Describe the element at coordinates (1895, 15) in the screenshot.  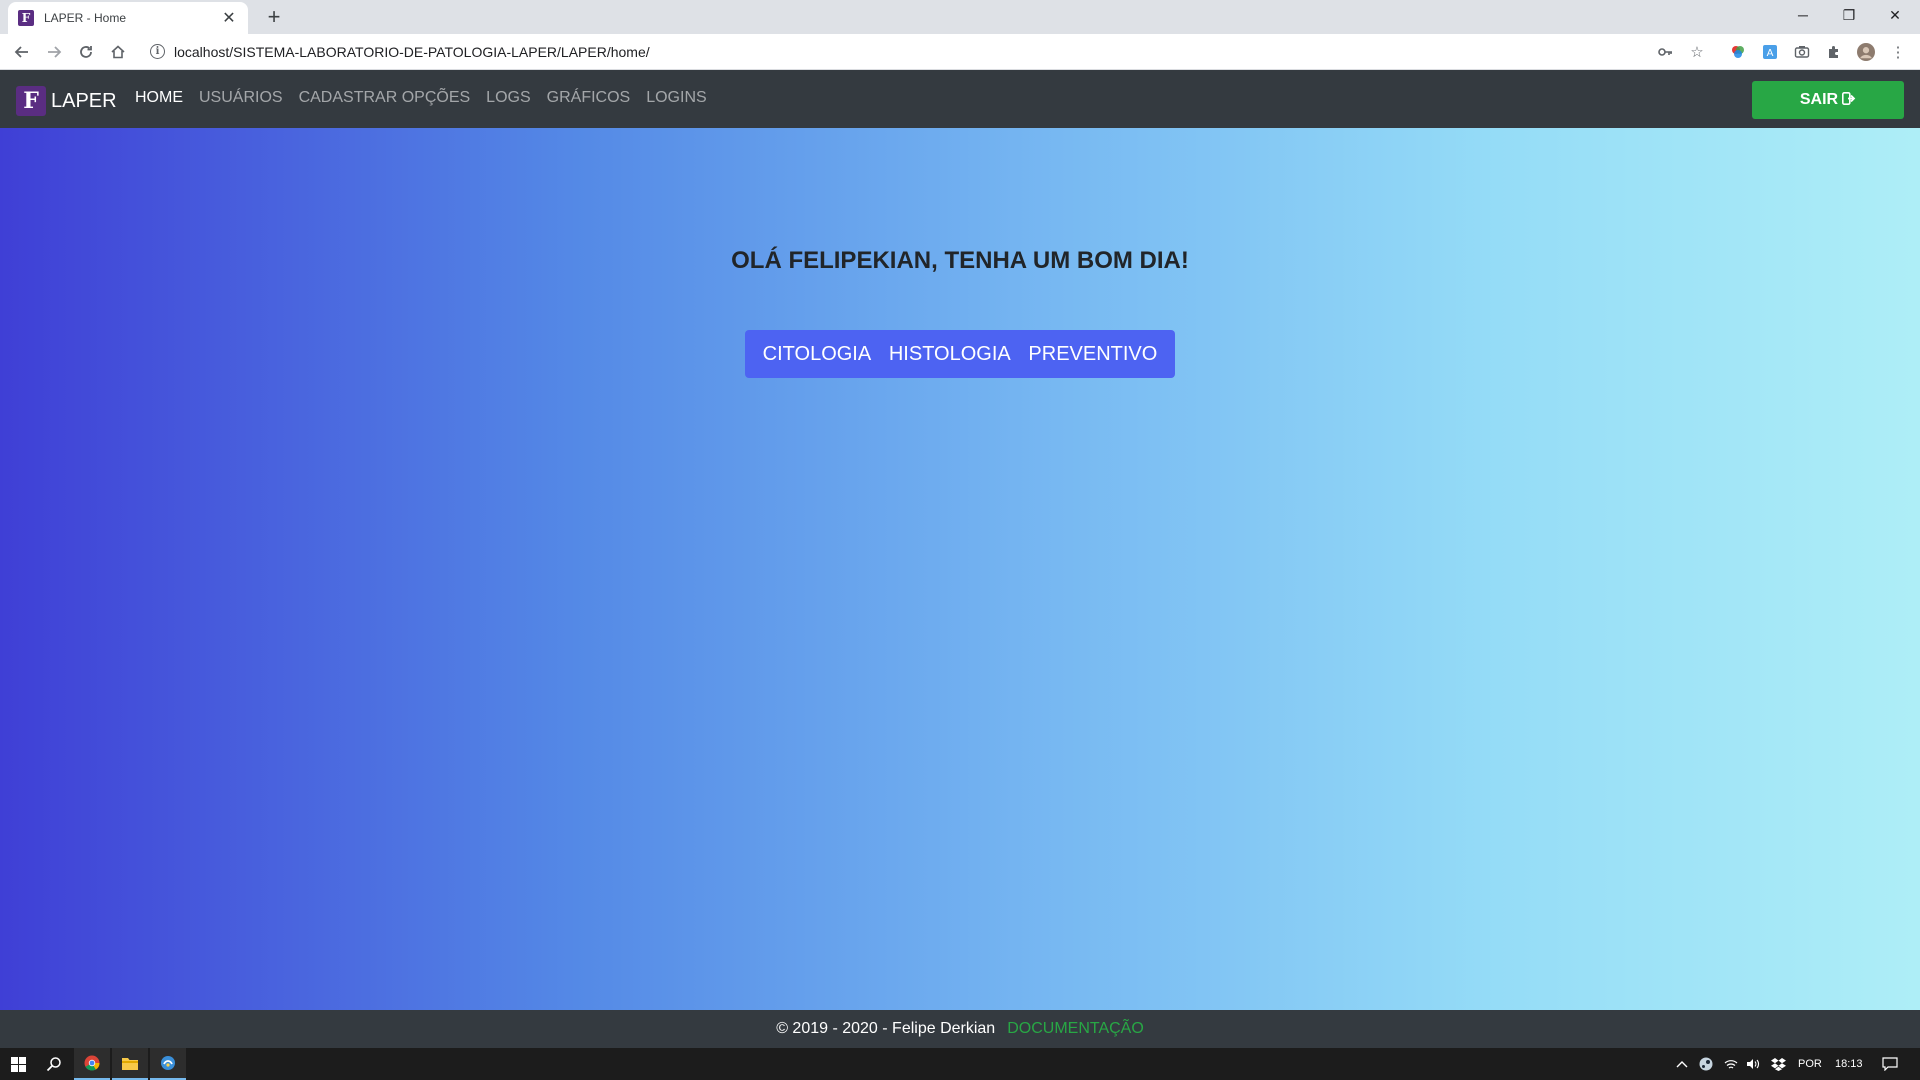
I see `close-window-button: ✕` at that location.